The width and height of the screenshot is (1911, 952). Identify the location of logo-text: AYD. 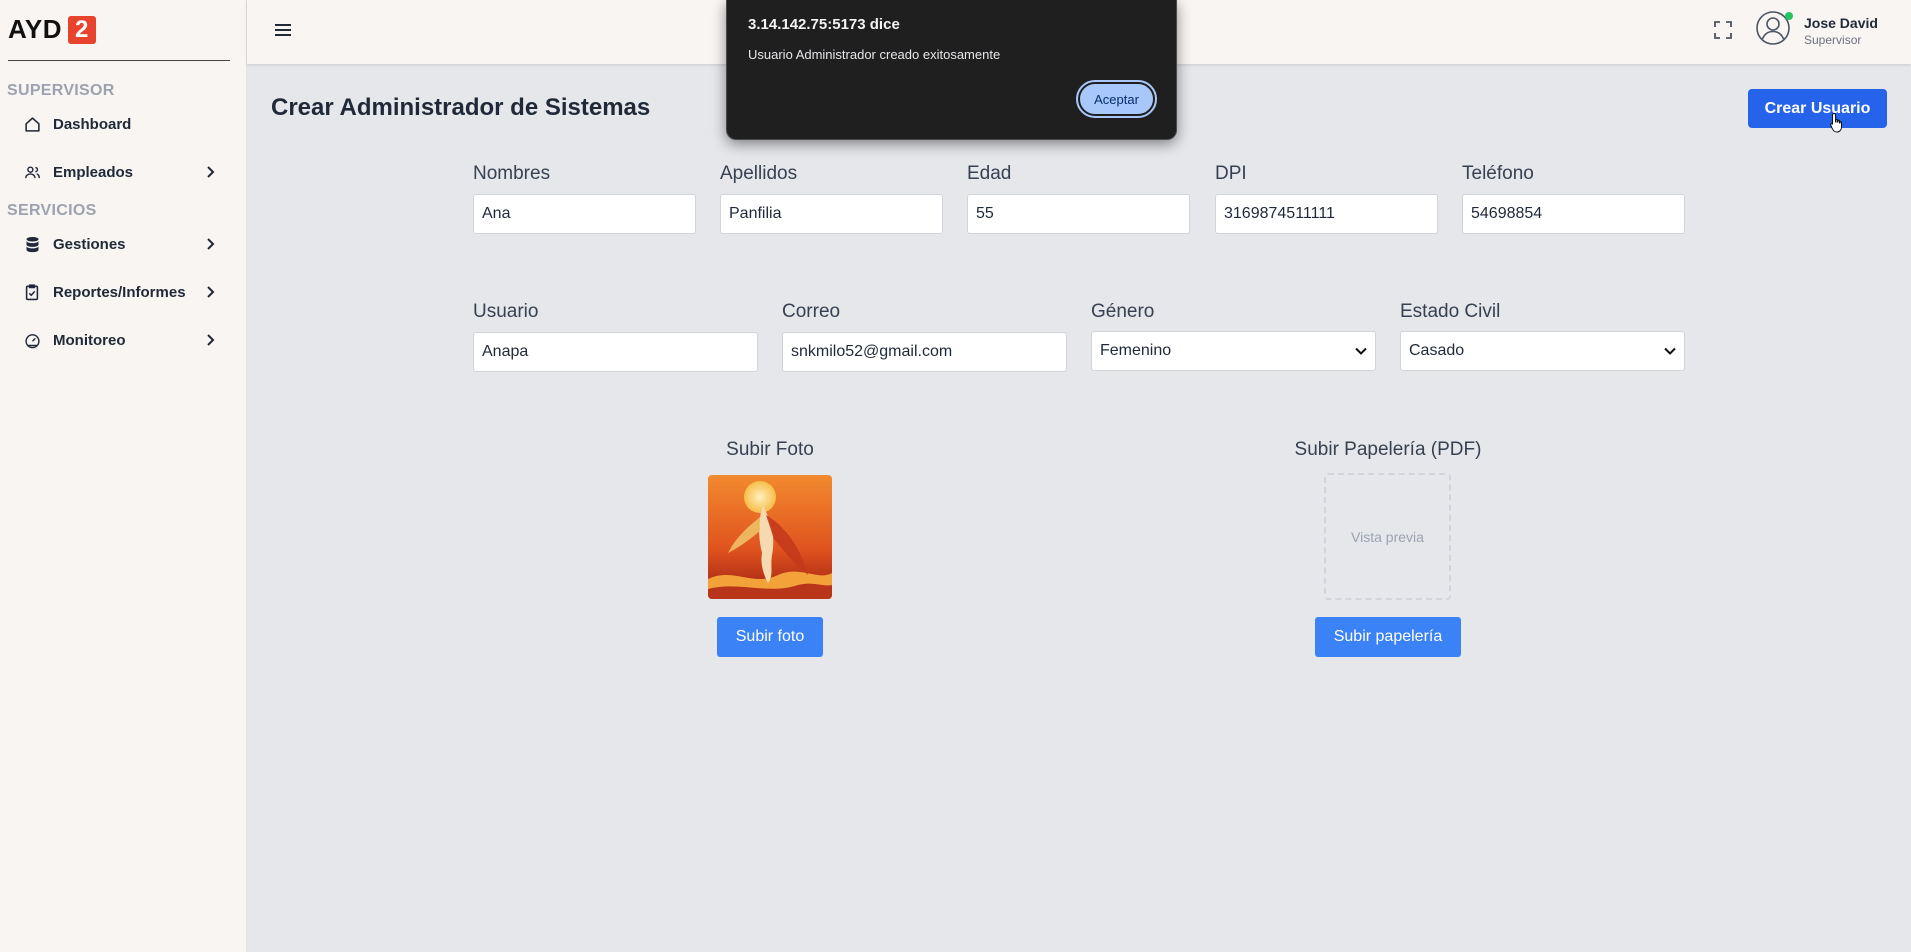
(35, 29).